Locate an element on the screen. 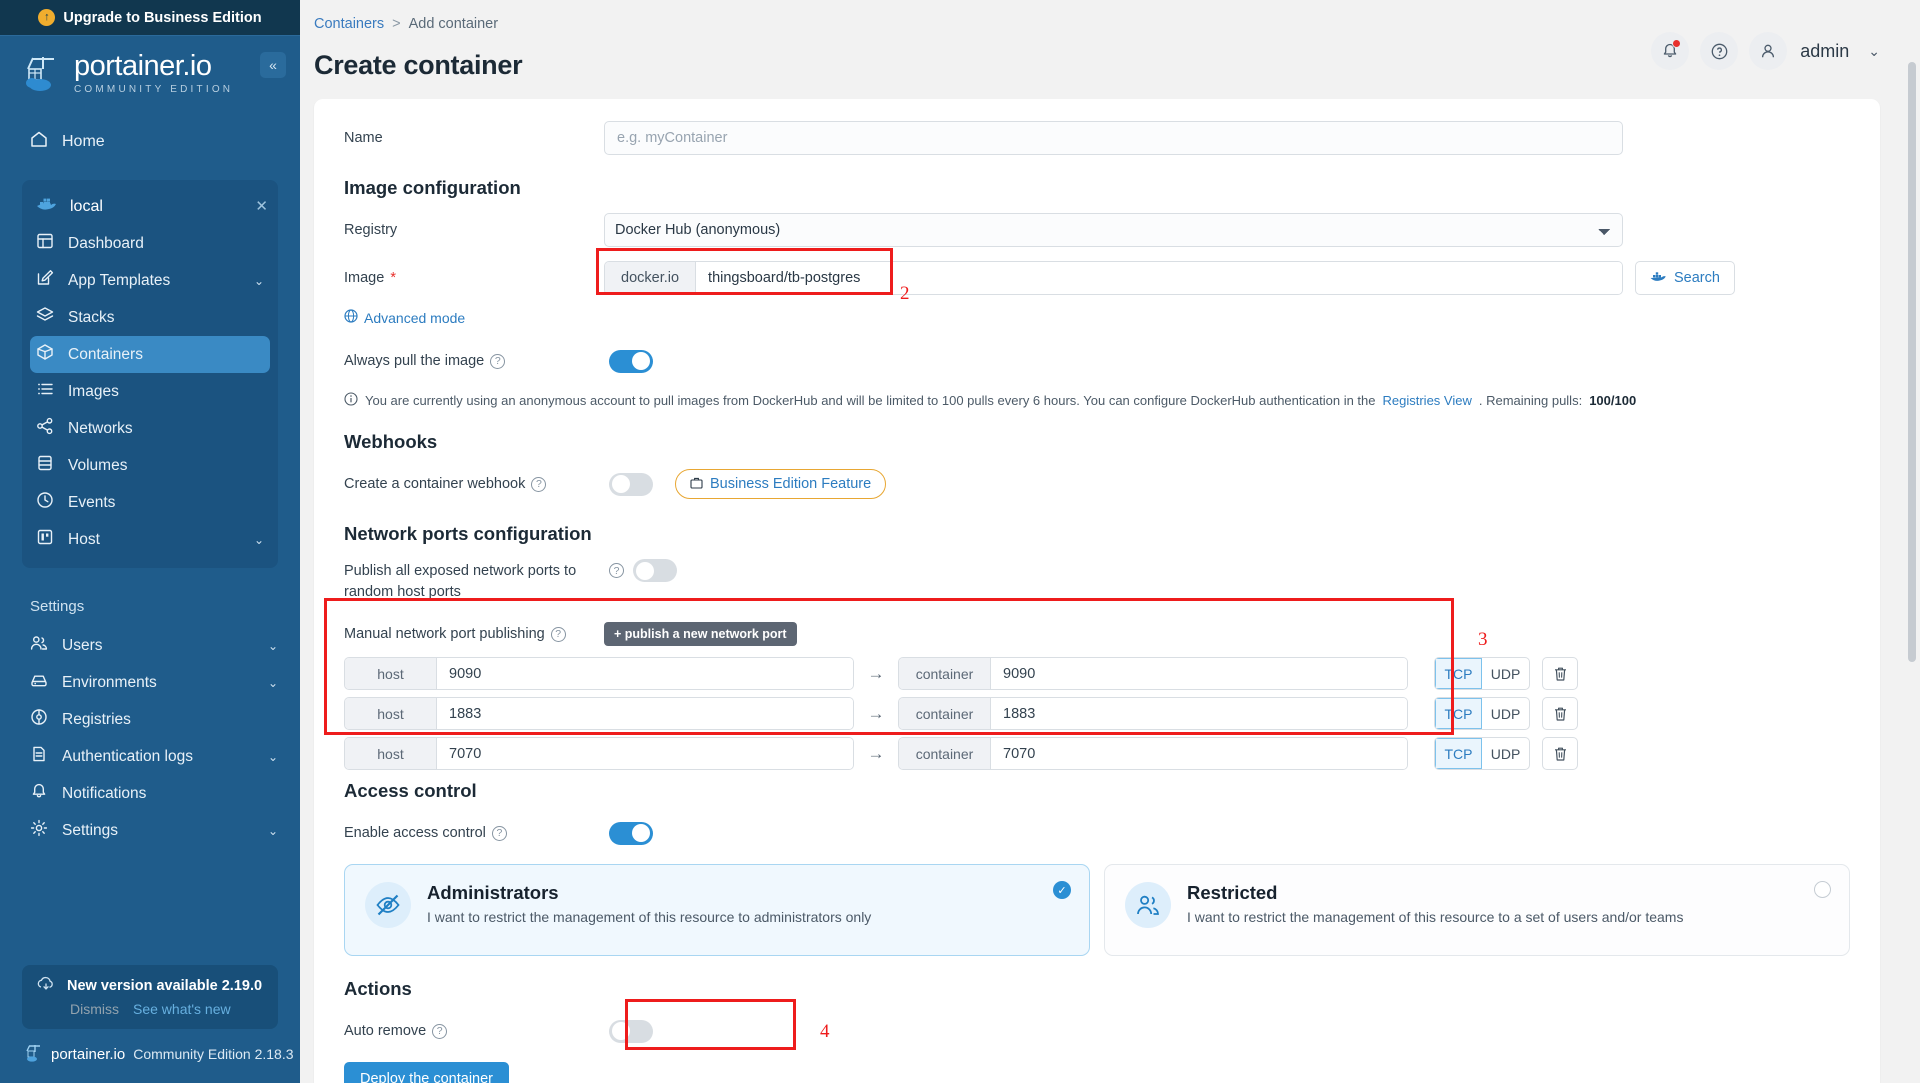 The height and width of the screenshot is (1083, 1920). scrollbar-thumb is located at coordinates (1912, 362).